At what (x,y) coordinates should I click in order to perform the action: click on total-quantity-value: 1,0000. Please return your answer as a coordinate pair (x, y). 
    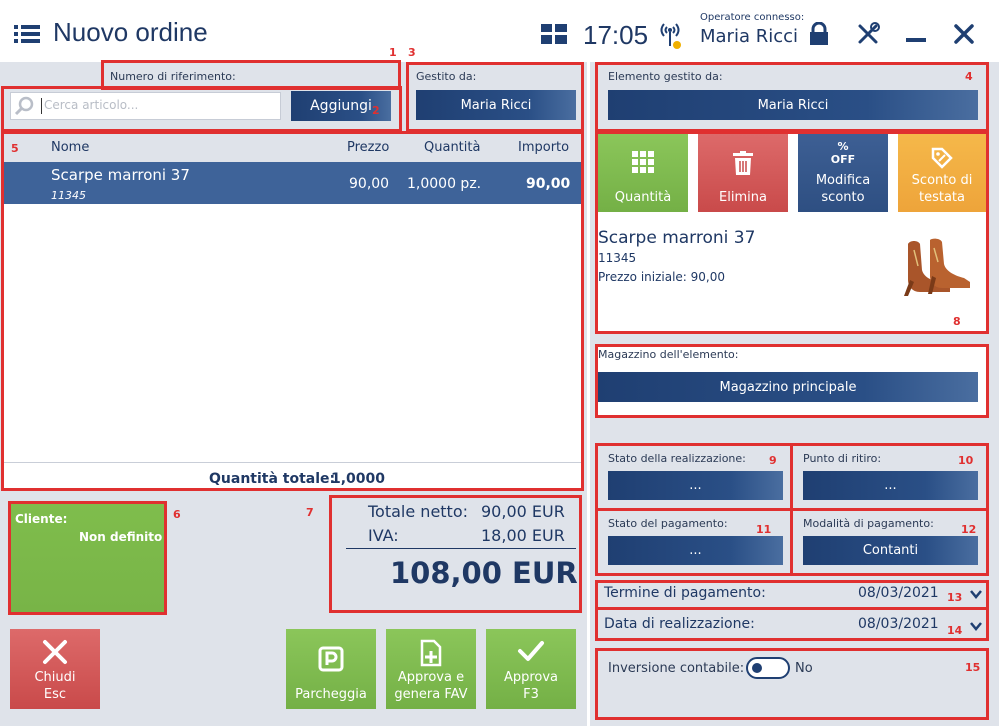
    Looking at the image, I should click on (358, 479).